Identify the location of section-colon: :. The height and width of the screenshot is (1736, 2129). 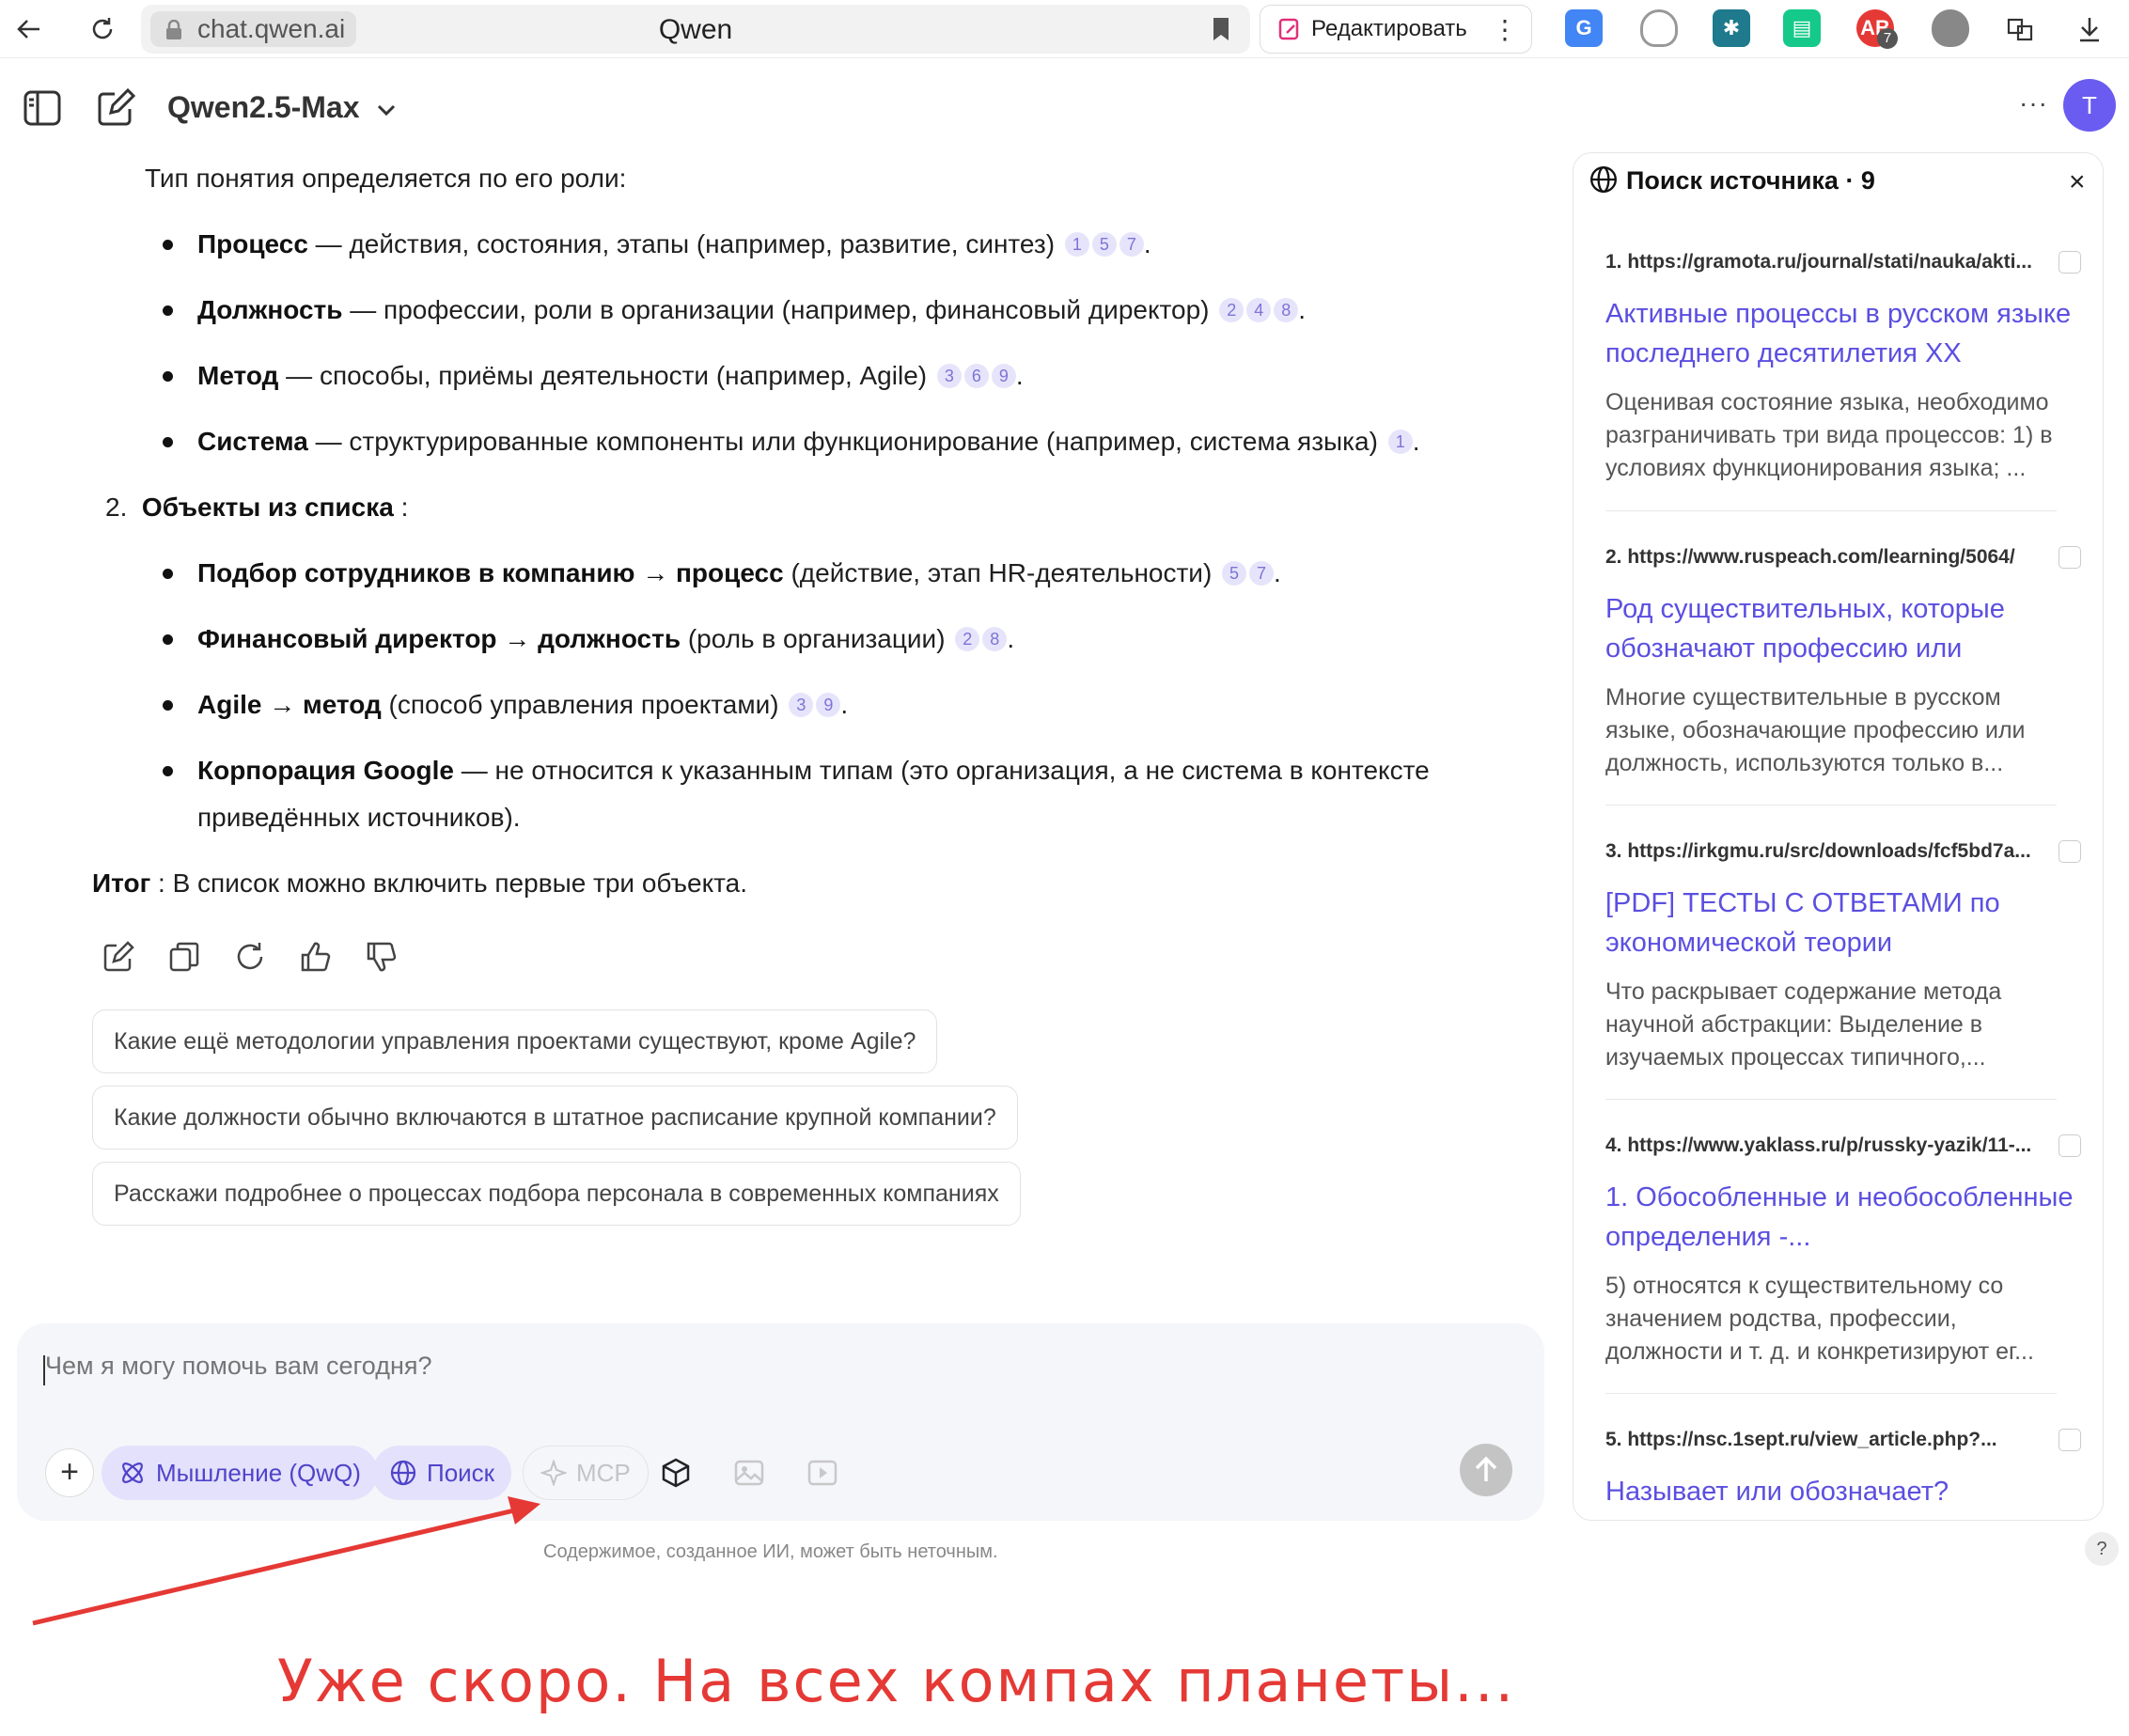
(401, 507).